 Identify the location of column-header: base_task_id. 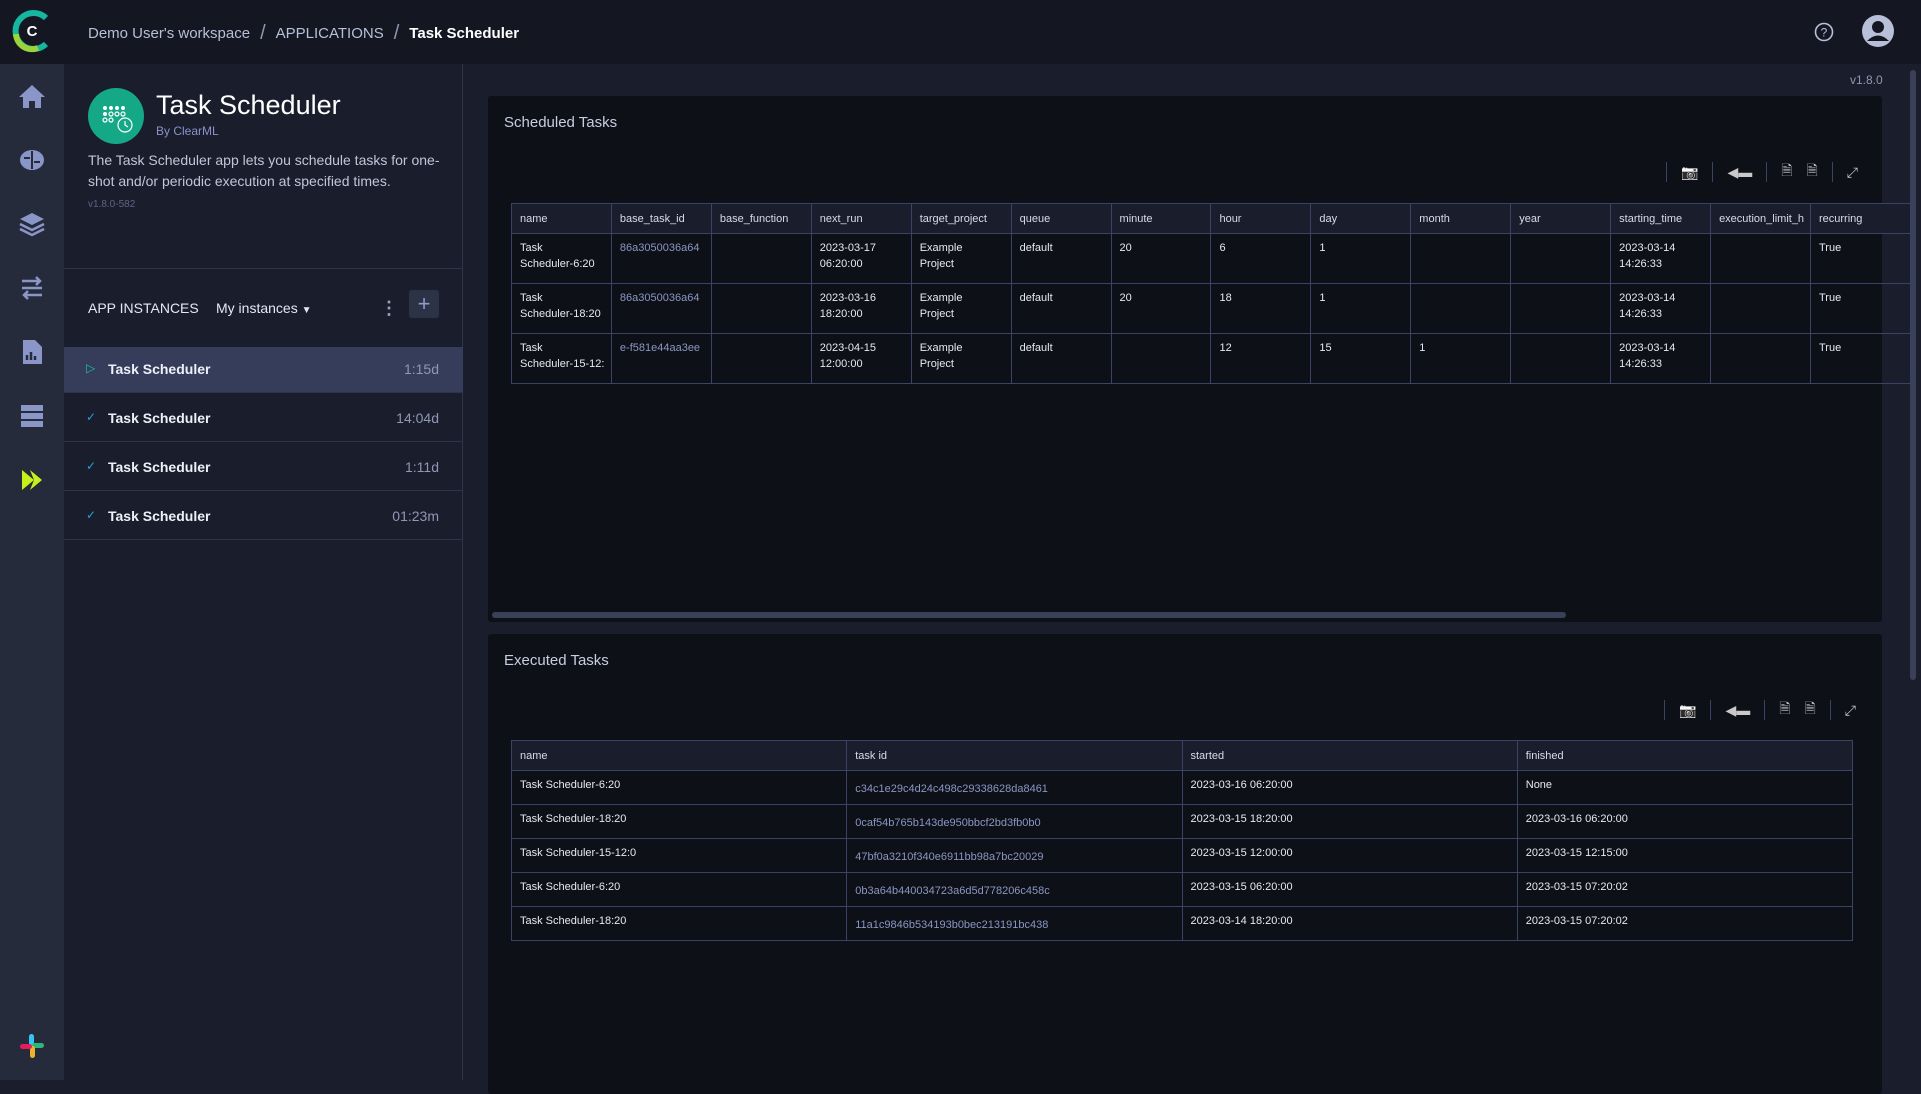
(661, 218).